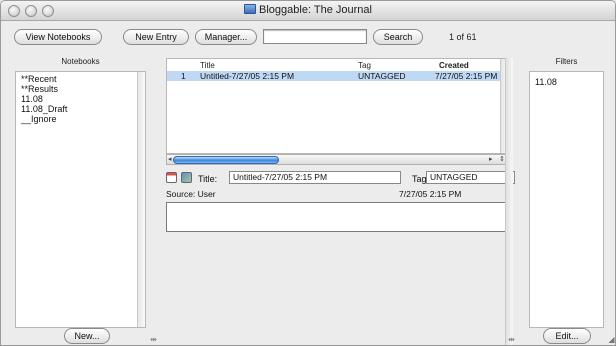 The width and height of the screenshot is (616, 346). Describe the element at coordinates (247, 76) in the screenshot. I see `row-title: Untitled-7/27/05 2:15 PM` at that location.